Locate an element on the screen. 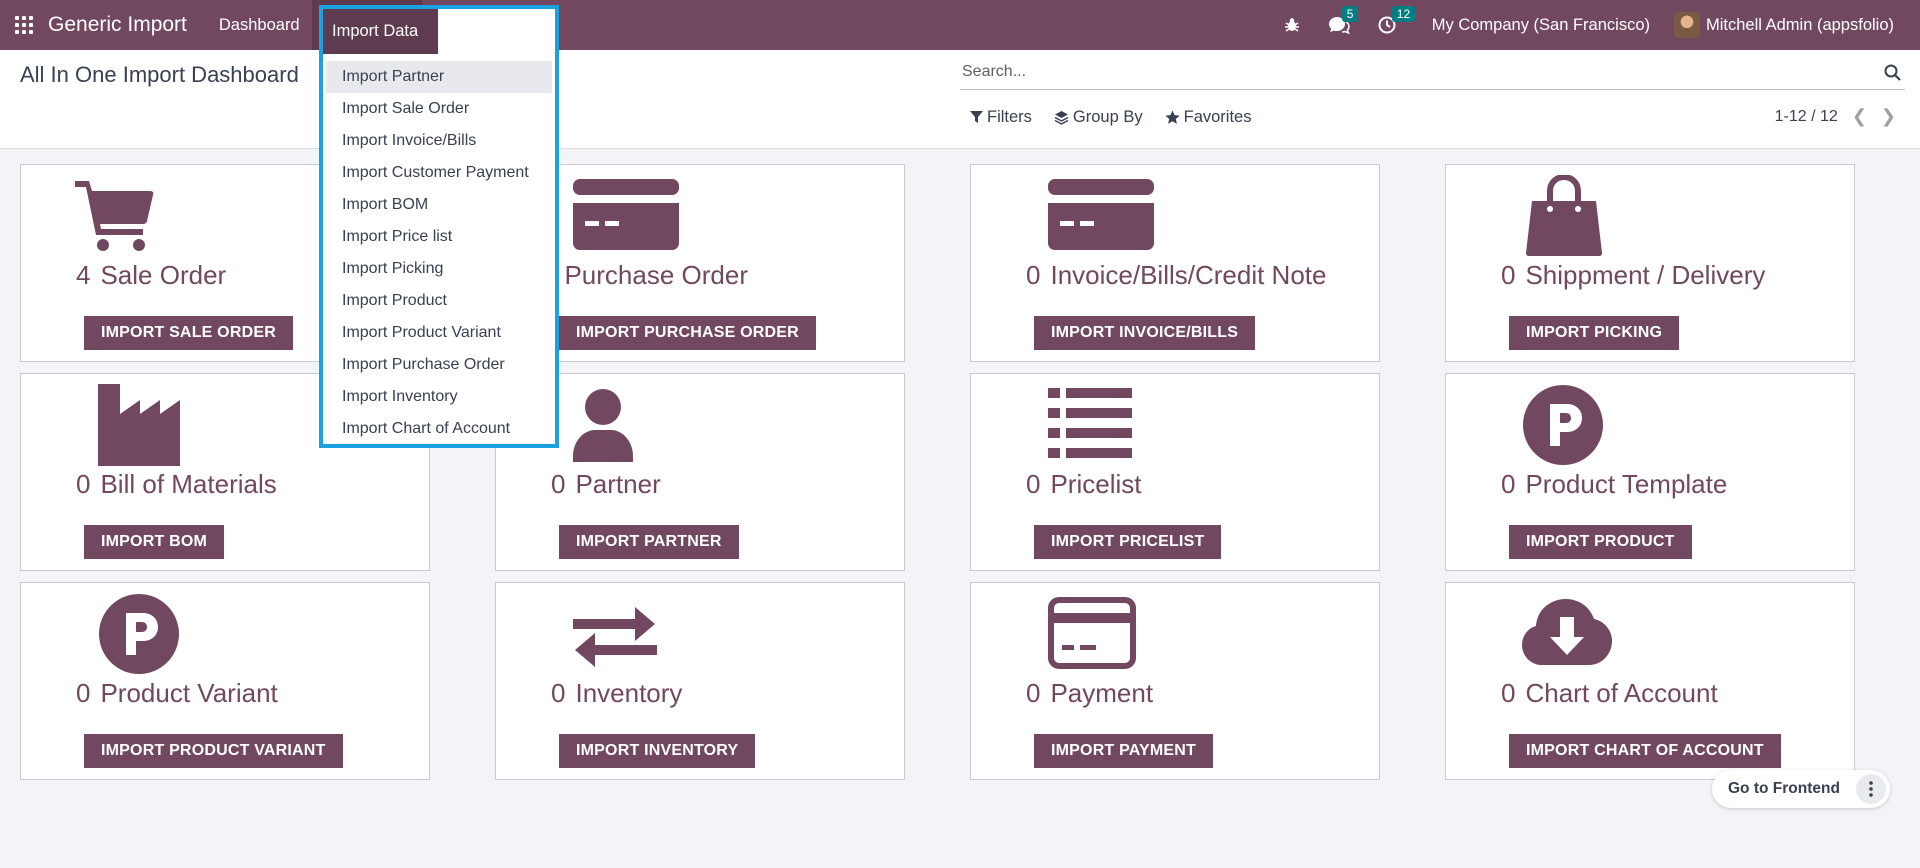 This screenshot has height=868, width=1920. import-bom-button: IMPORT BOM is located at coordinates (154, 542).